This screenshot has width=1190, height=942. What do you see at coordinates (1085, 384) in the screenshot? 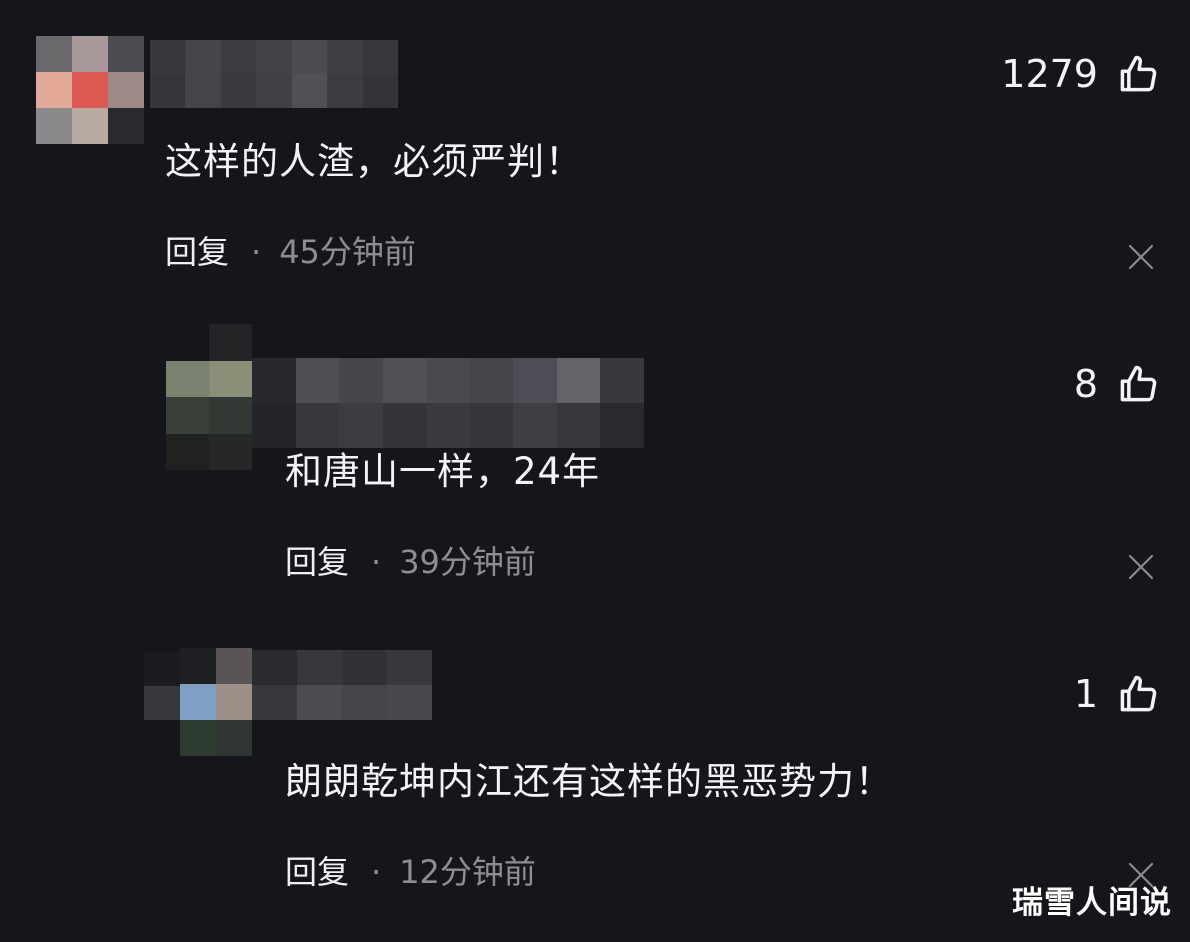
I see `like-count: 8` at bounding box center [1085, 384].